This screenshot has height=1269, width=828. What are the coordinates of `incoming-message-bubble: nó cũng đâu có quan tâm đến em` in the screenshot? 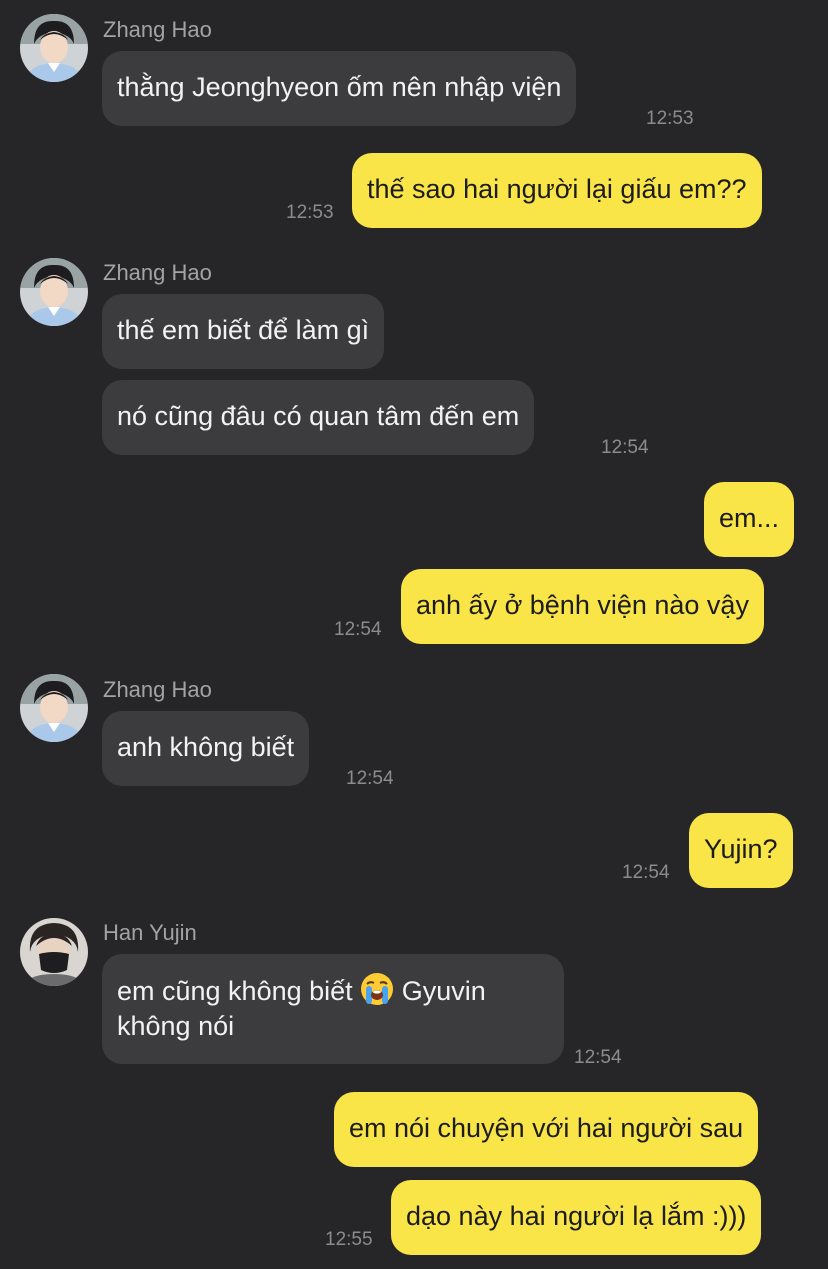 It's located at (318, 417).